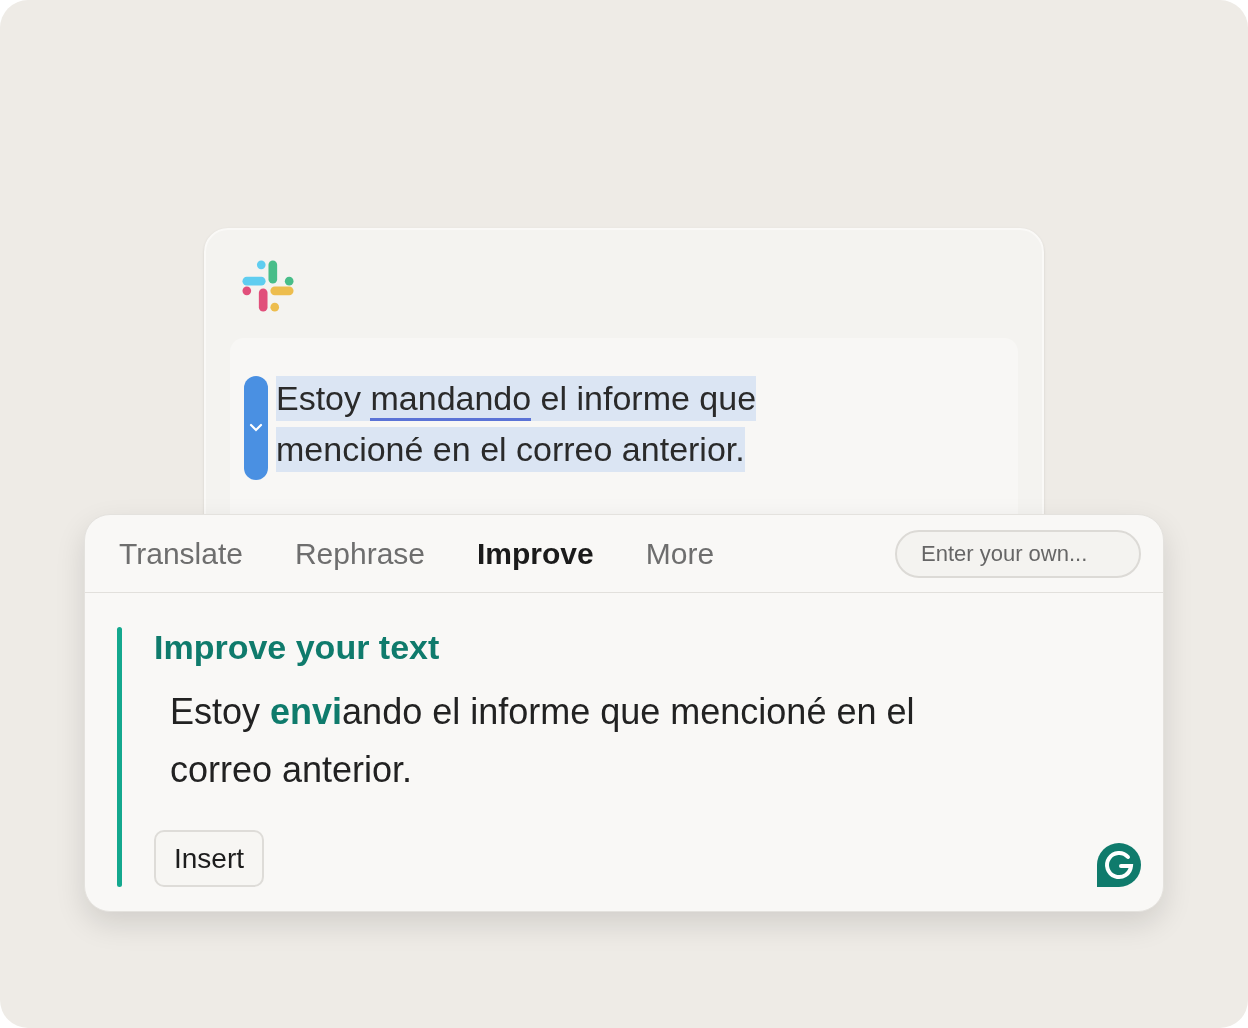  I want to click on insert-button: Insert, so click(209, 858).